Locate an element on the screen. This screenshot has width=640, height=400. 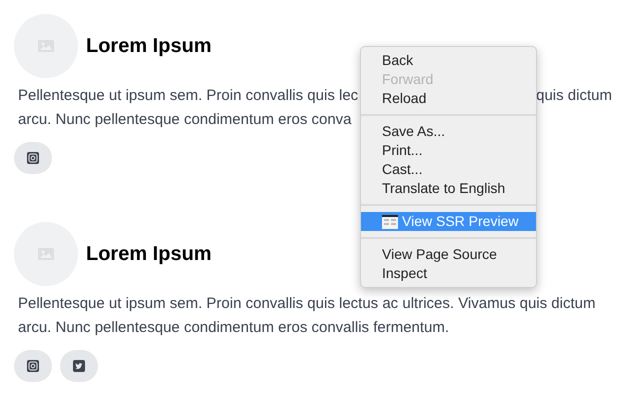
menu-item: Back is located at coordinates (448, 60).